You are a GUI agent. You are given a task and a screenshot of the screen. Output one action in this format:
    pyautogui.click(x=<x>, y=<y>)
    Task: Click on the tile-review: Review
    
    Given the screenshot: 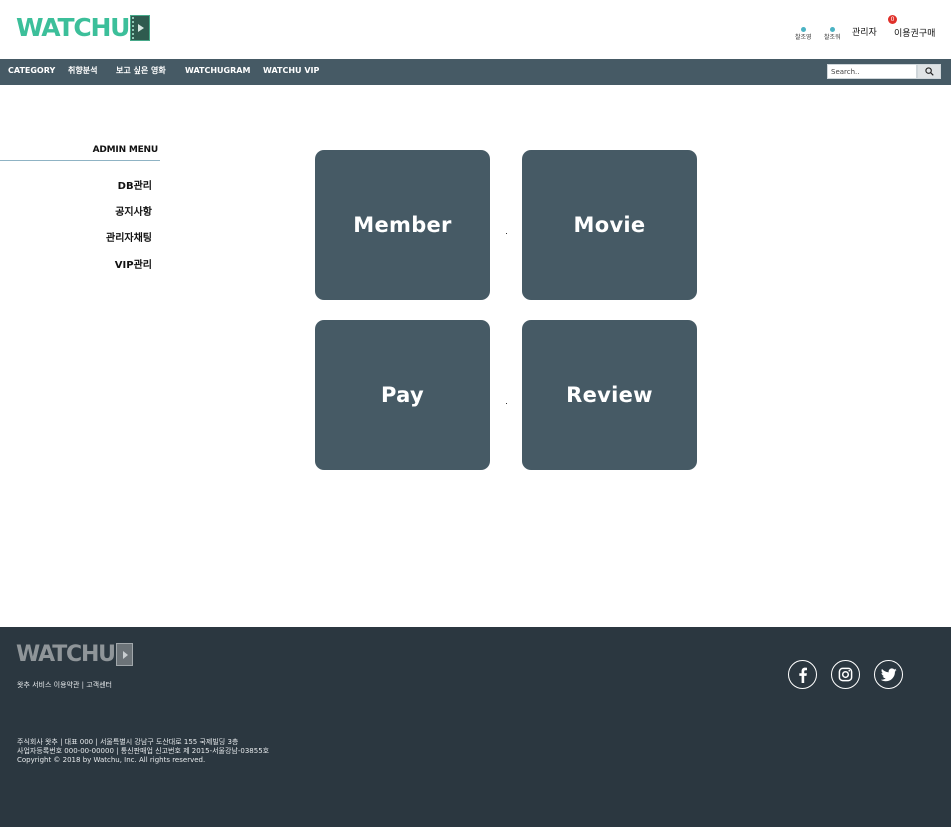 What is the action you would take?
    pyautogui.click(x=609, y=395)
    